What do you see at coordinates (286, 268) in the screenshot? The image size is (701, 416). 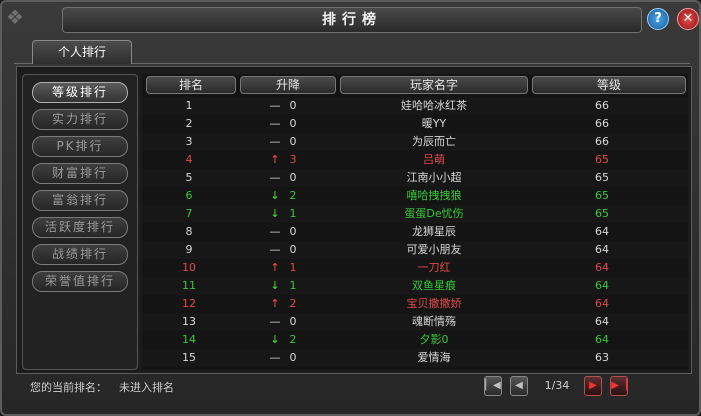 I see `change-cell: ↑ 1` at bounding box center [286, 268].